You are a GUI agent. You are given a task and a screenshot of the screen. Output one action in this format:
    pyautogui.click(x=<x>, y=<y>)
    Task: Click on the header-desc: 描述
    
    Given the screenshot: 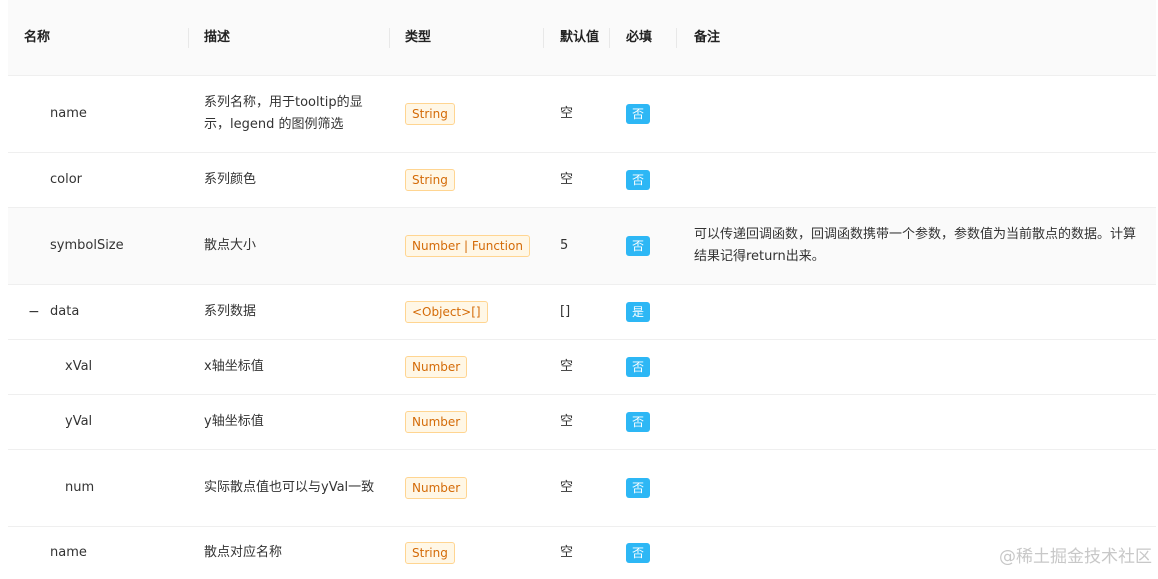 What is the action you would take?
    pyautogui.click(x=217, y=37)
    